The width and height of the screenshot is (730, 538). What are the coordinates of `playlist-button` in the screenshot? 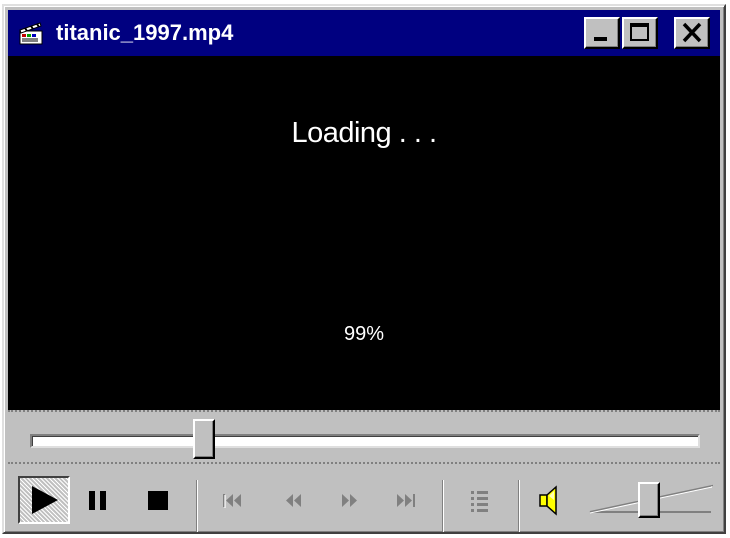 It's located at (480, 500).